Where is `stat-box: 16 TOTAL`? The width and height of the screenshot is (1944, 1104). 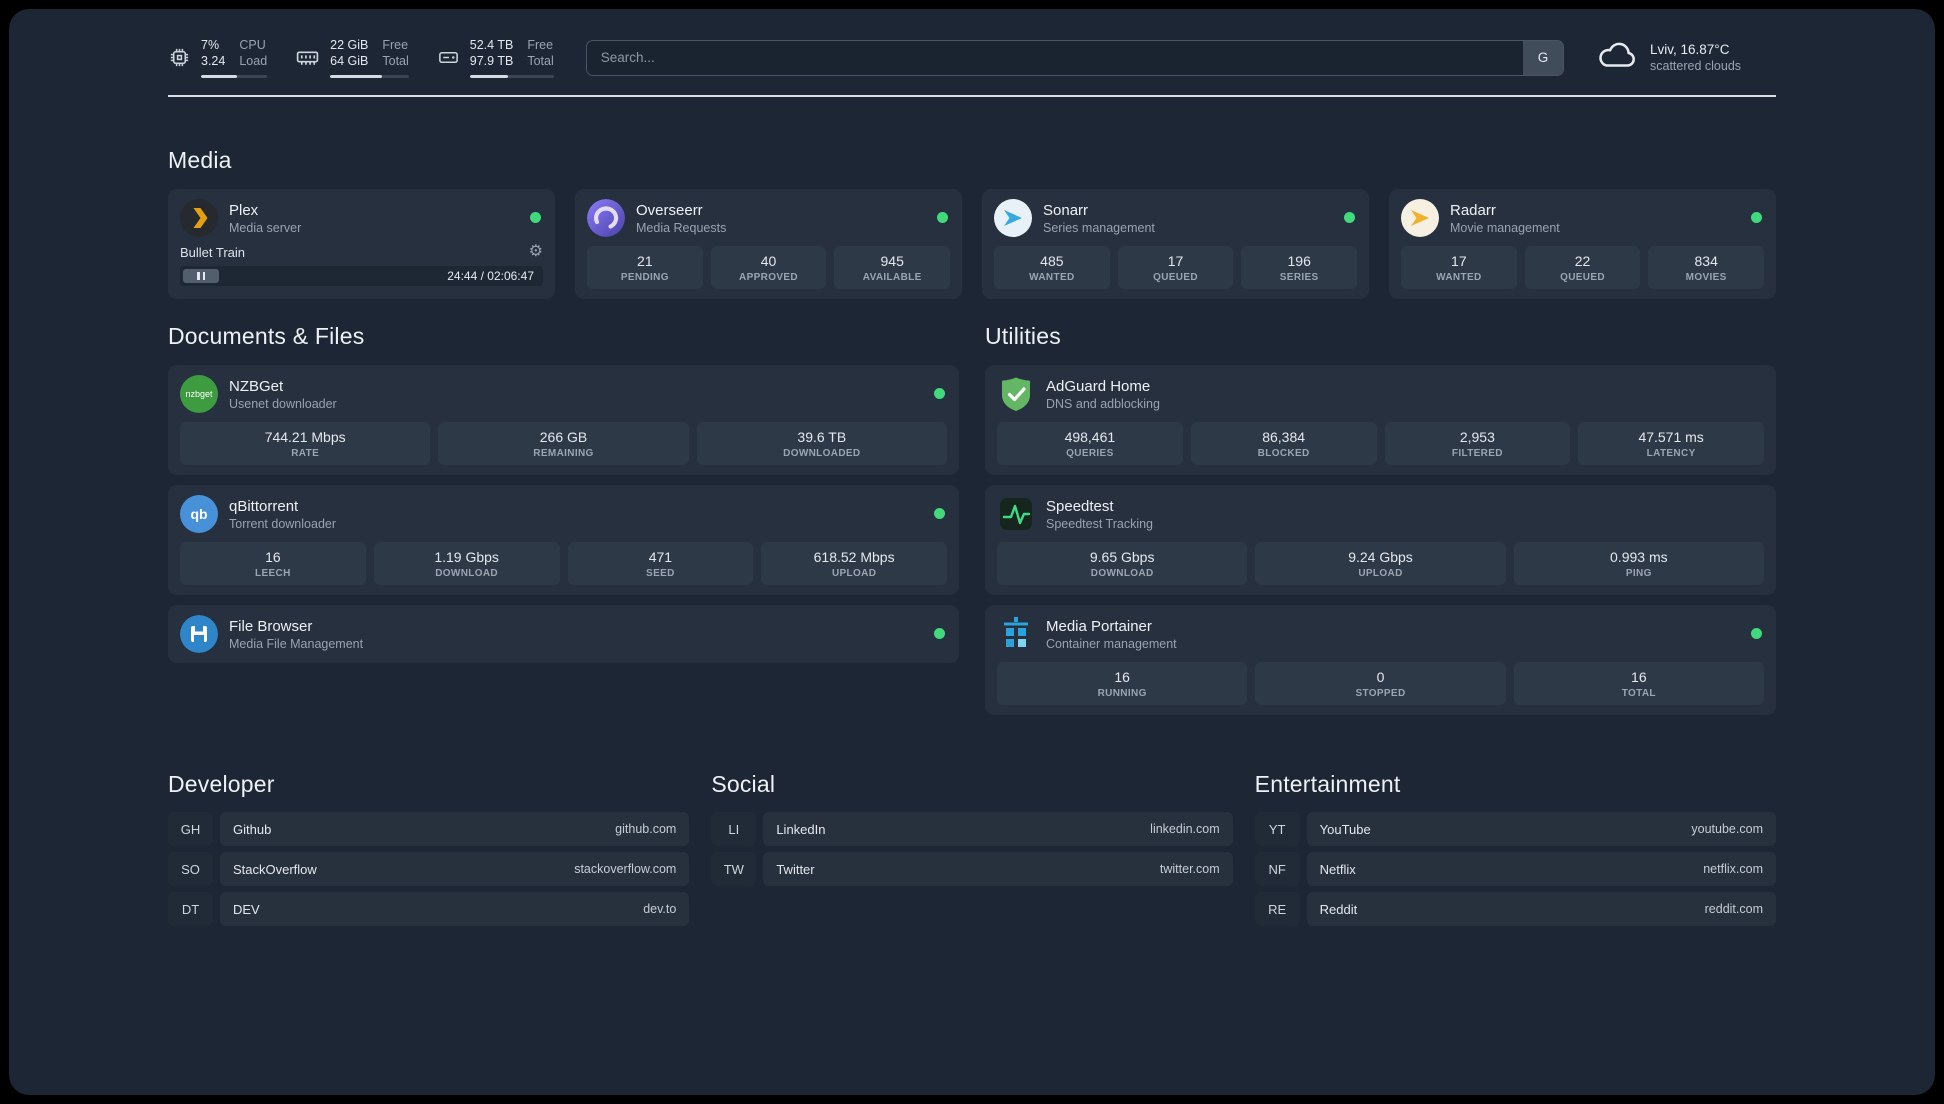
stat-box: 16 TOTAL is located at coordinates (1638, 683).